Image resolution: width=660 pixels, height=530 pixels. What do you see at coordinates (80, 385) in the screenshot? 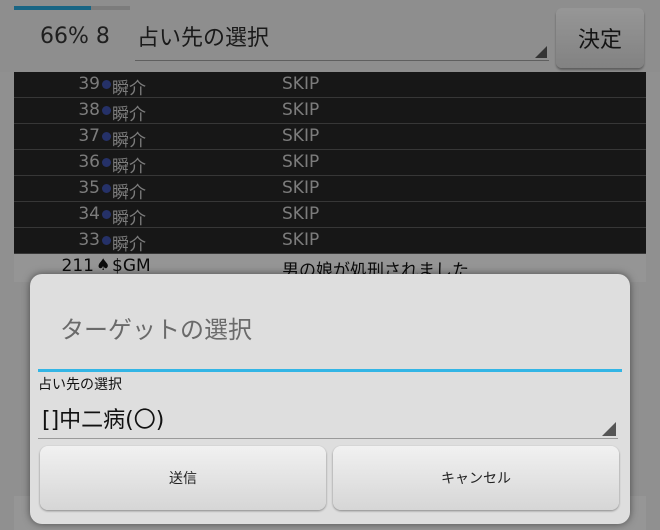
I see `target-select-label: 占い先の選択` at bounding box center [80, 385].